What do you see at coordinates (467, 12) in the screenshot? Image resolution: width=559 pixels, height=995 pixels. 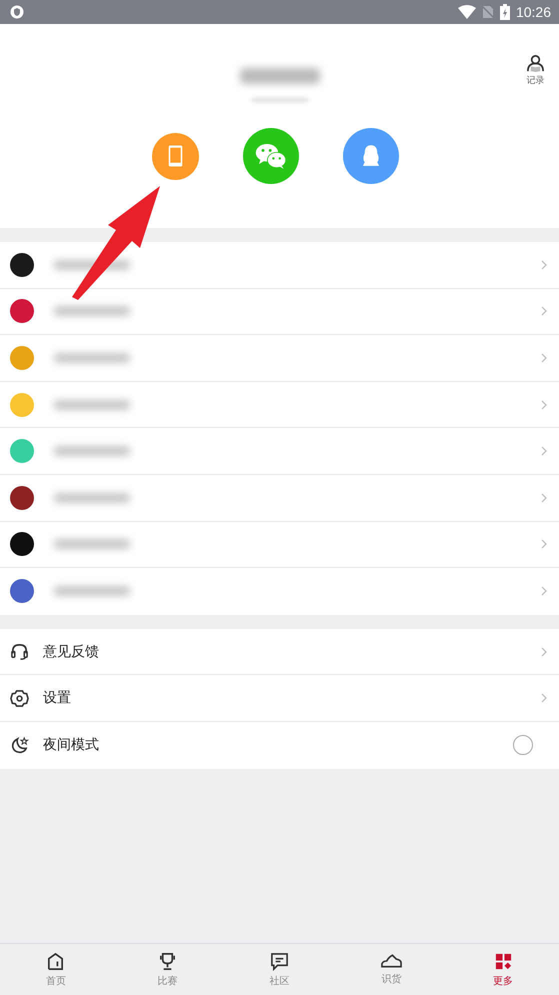 I see `wifi-icon` at bounding box center [467, 12].